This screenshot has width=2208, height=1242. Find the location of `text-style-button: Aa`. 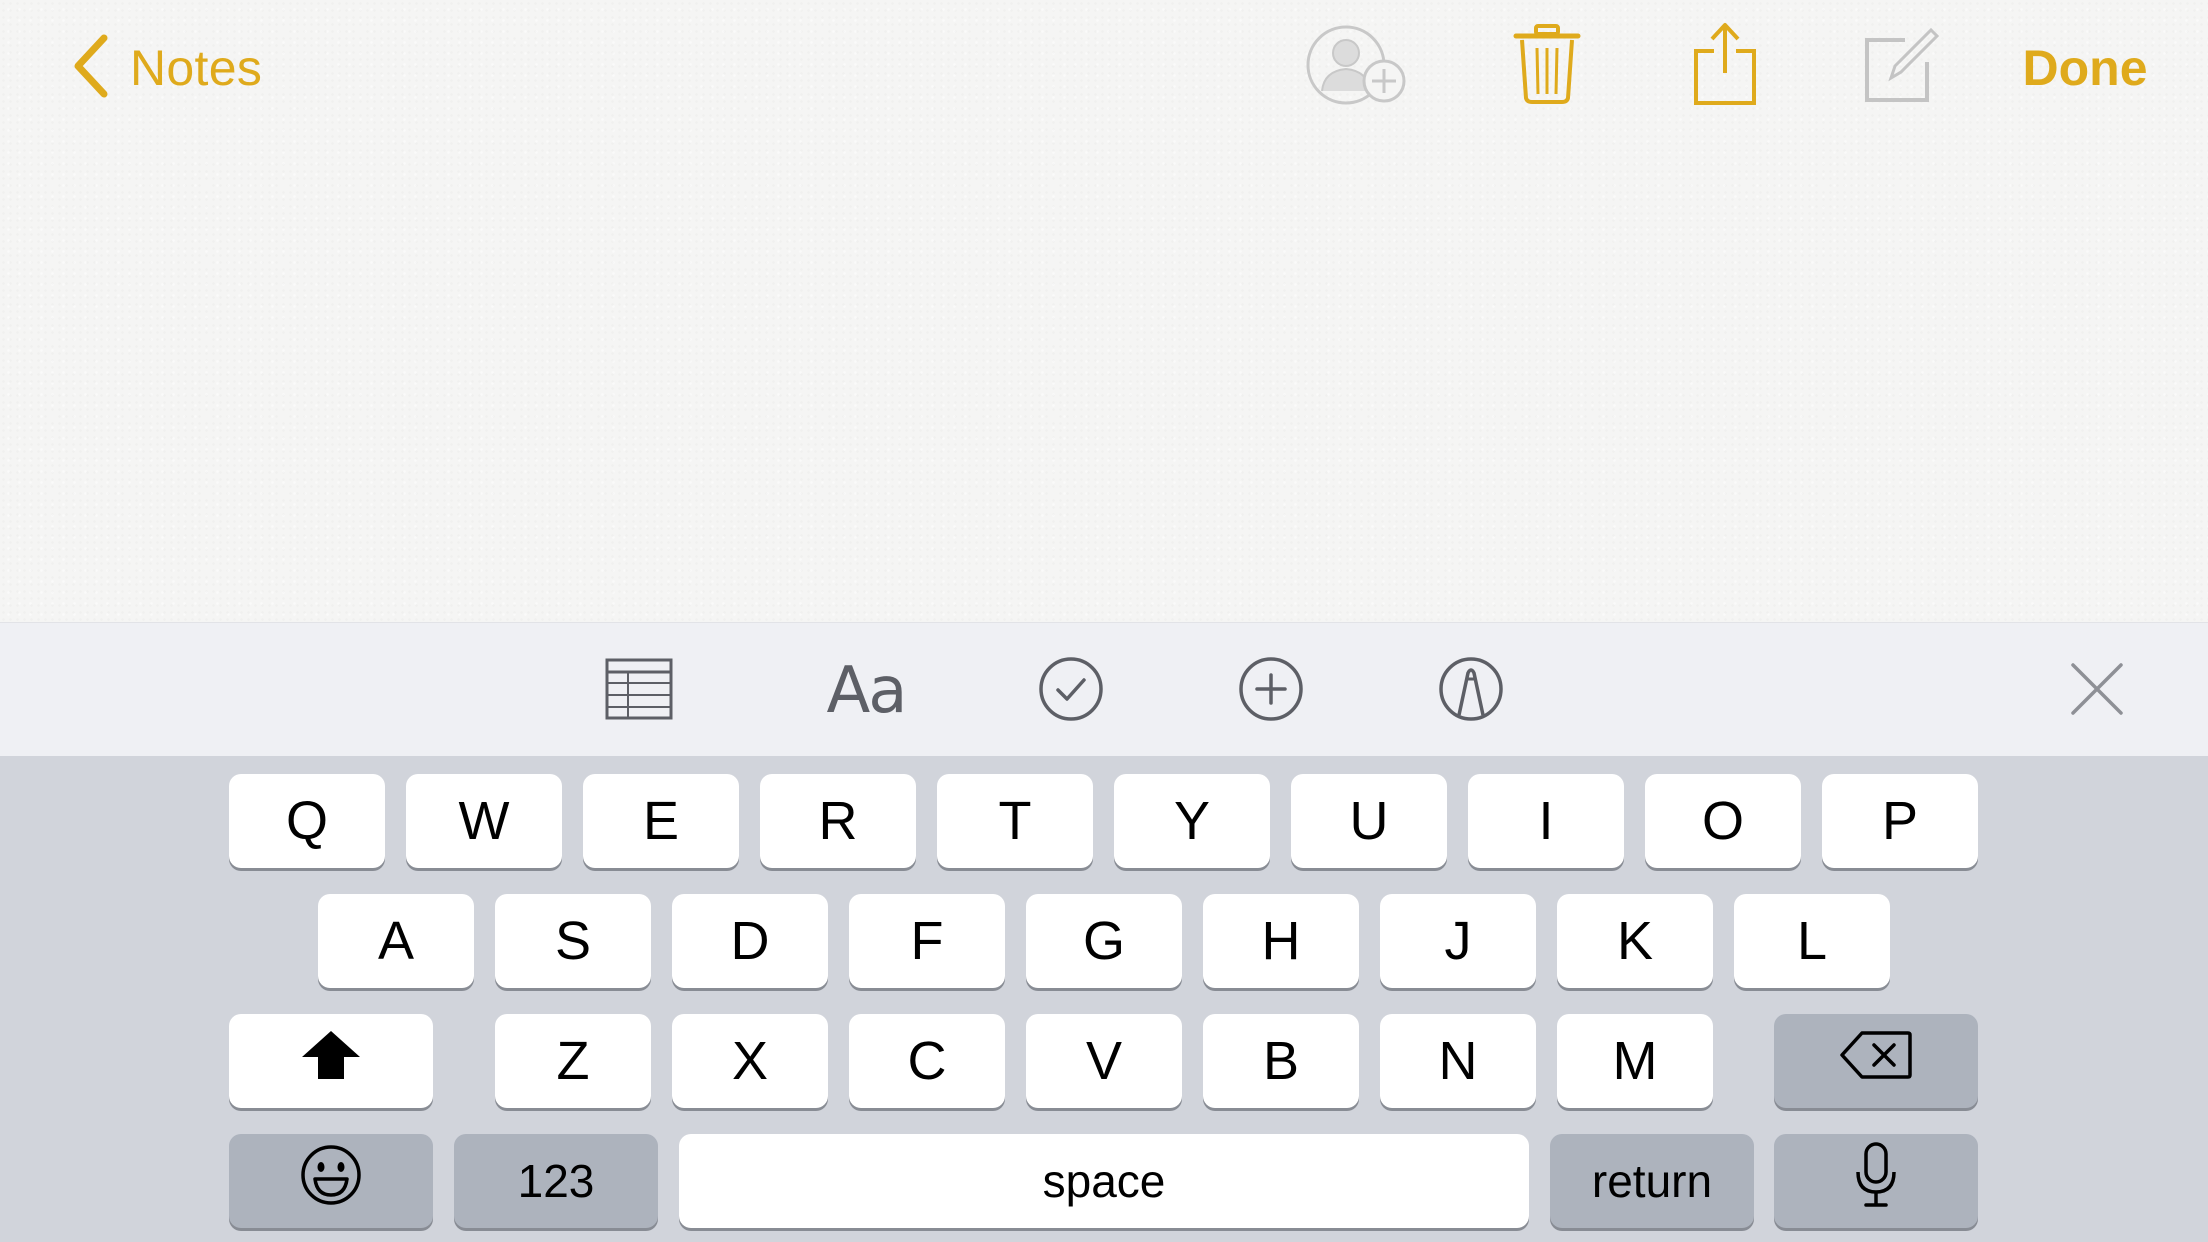

text-style-button: Aa is located at coordinates (866, 691).